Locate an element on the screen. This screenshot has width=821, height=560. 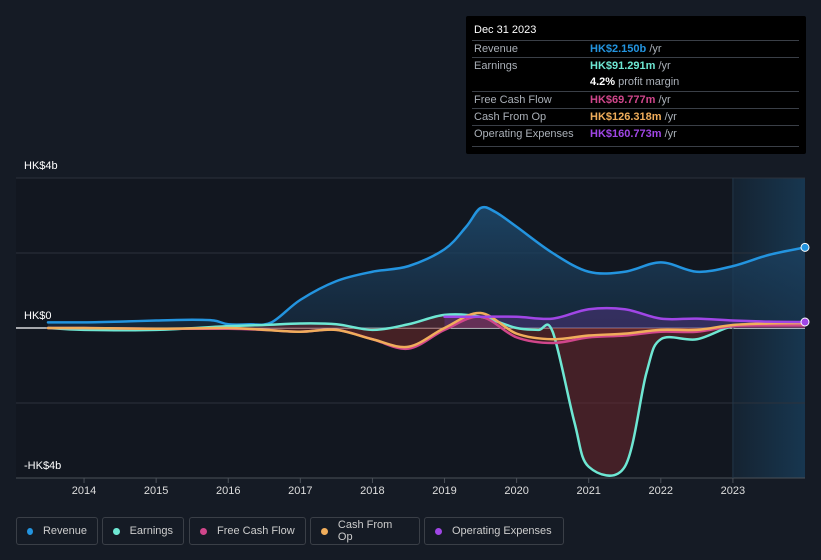
tooltip-date: Dec 31 2023 is located at coordinates (505, 30).